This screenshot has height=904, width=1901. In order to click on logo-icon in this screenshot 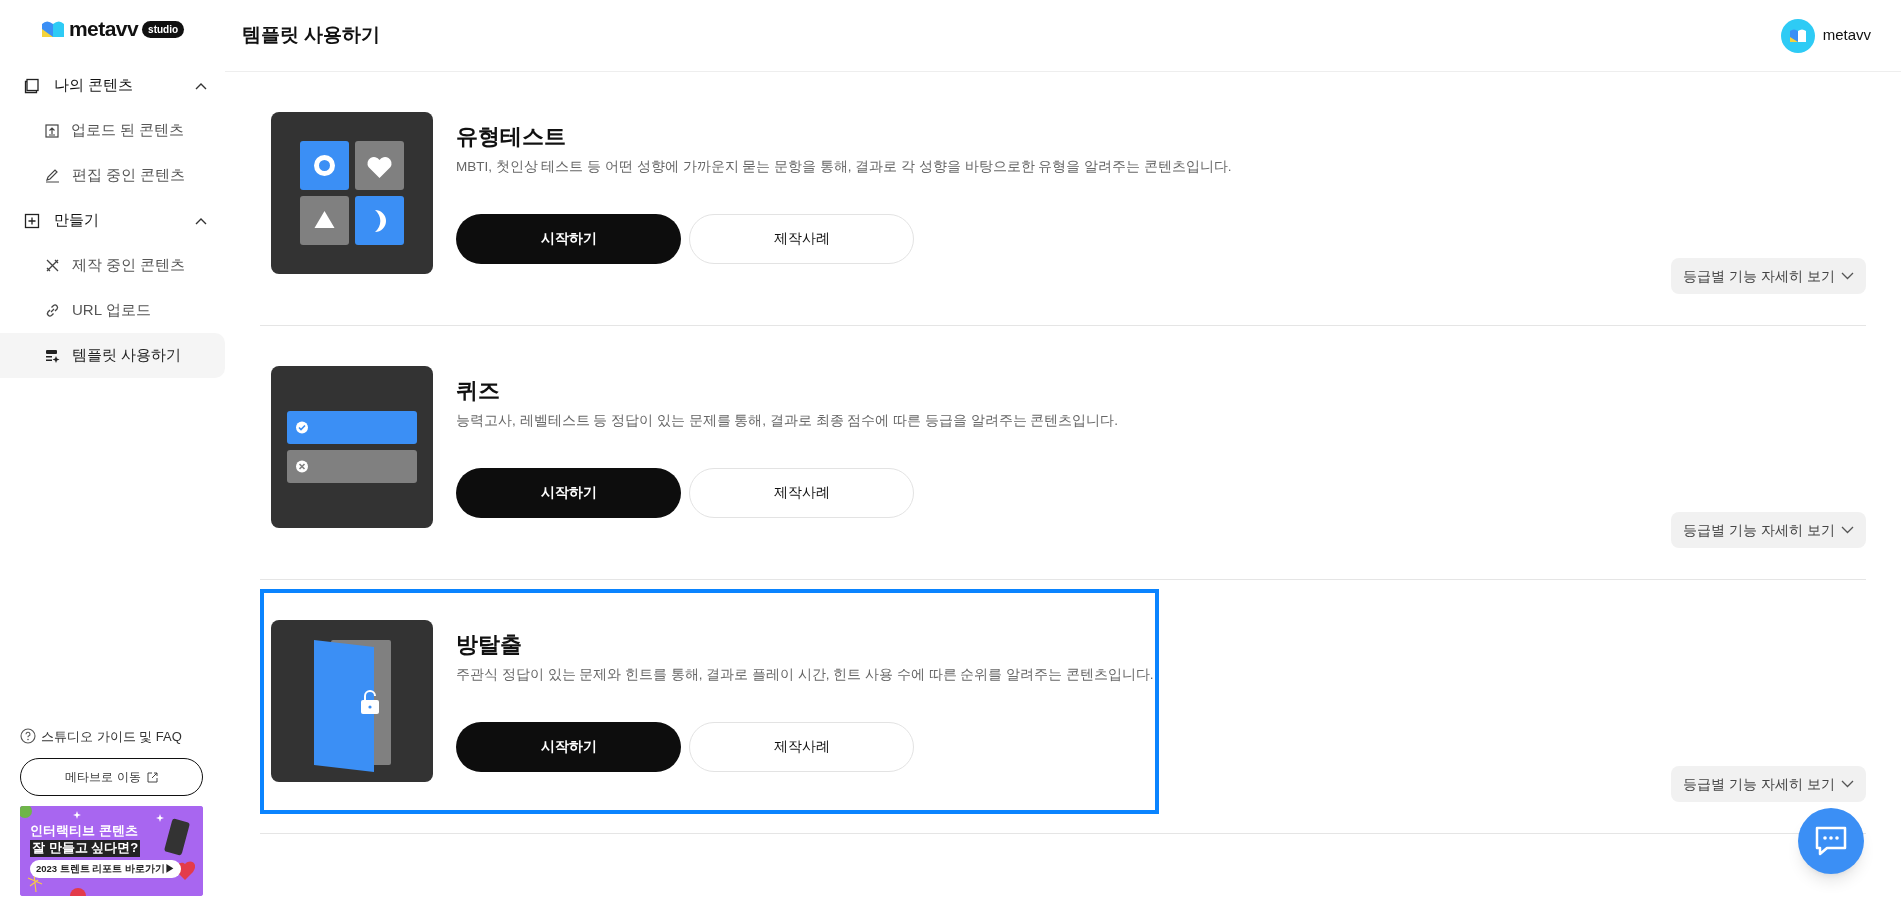, I will do `click(52, 29)`.